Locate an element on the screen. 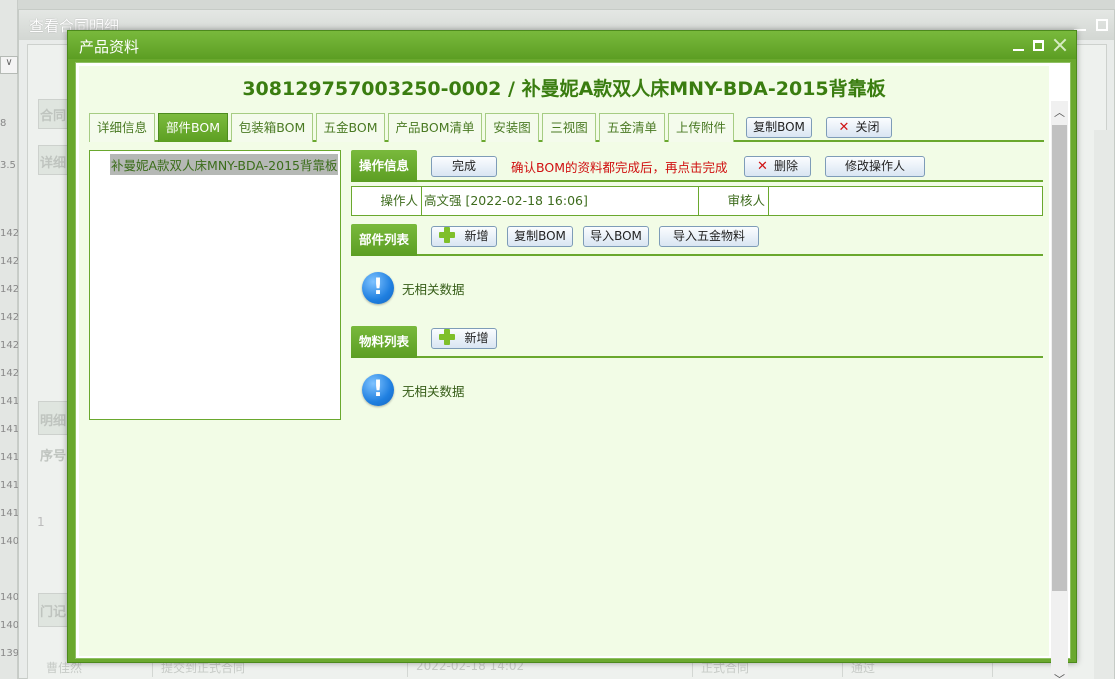 Image resolution: width=1115 pixels, height=679 pixels. scroll-up-icon: ︿ is located at coordinates (1059, 112).